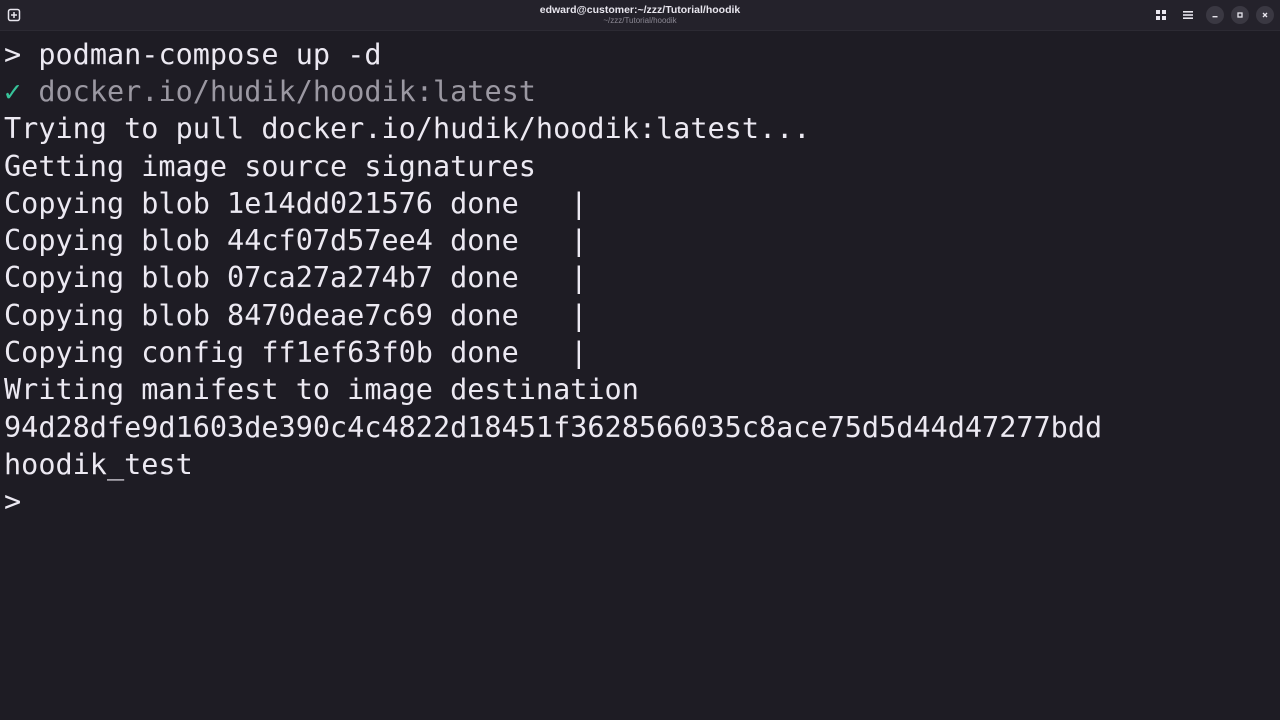  I want to click on close-icon, so click(1265, 15).